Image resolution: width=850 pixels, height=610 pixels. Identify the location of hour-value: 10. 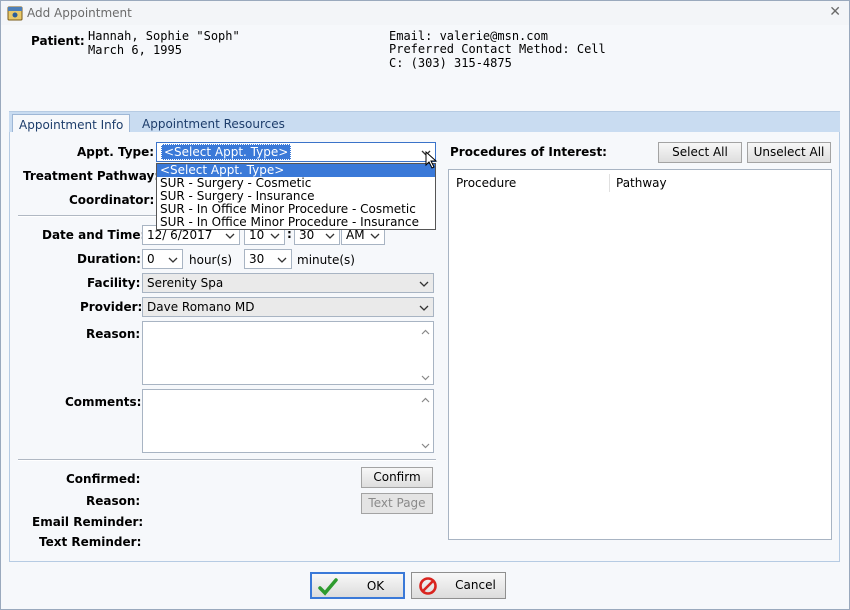
(257, 235).